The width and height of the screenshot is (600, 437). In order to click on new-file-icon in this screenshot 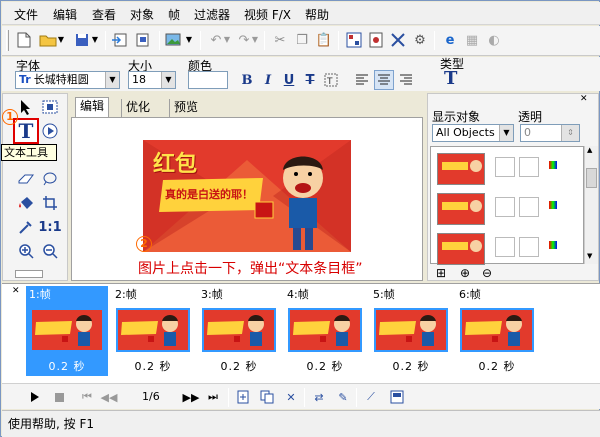, I will do `click(24, 40)`.